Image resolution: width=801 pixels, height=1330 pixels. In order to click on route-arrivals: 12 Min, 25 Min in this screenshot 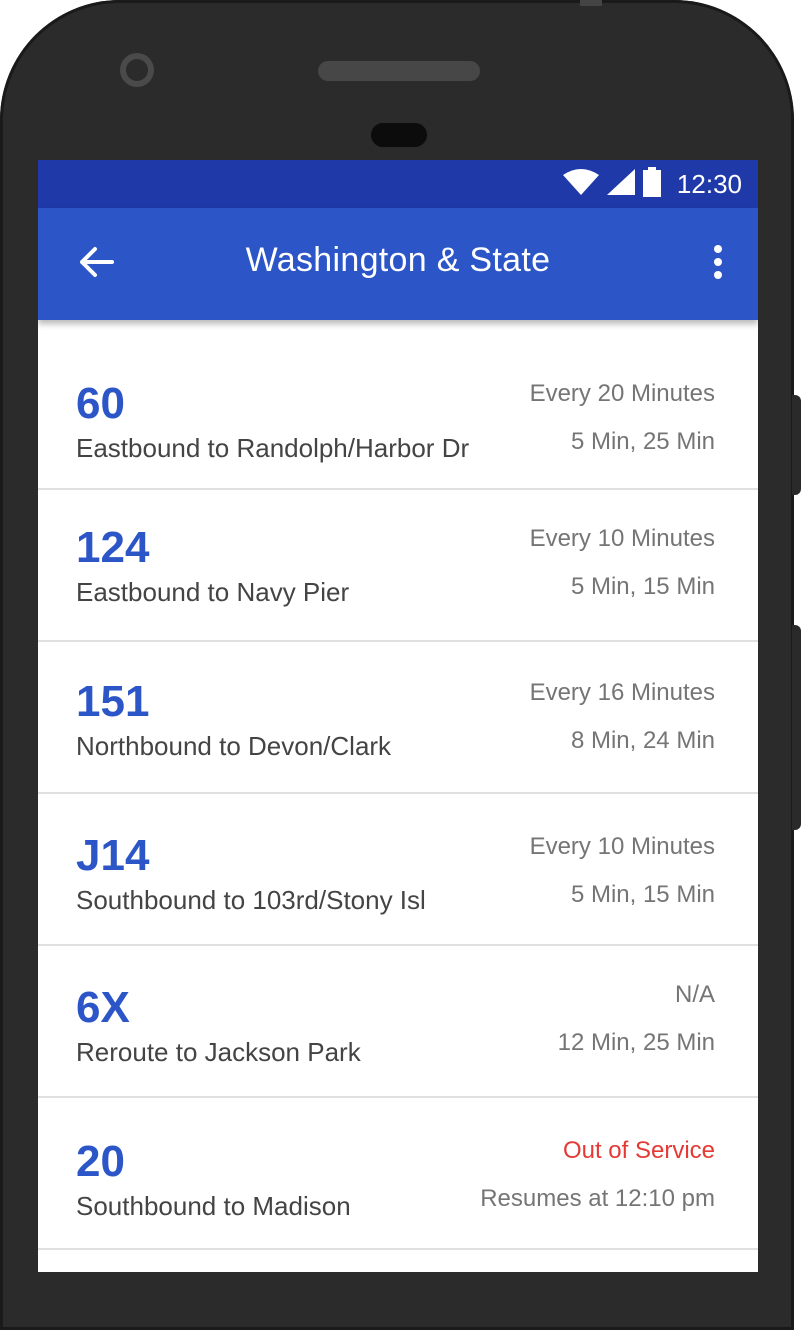, I will do `click(636, 1042)`.